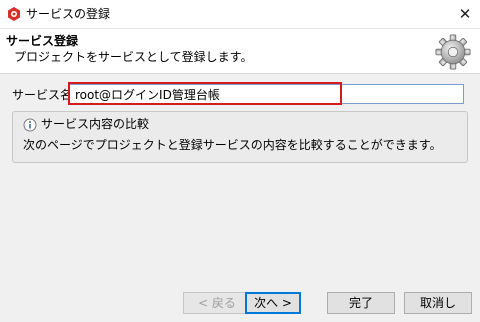 The image size is (480, 322). What do you see at coordinates (361, 303) in the screenshot?
I see `finish-button: 完了` at bounding box center [361, 303].